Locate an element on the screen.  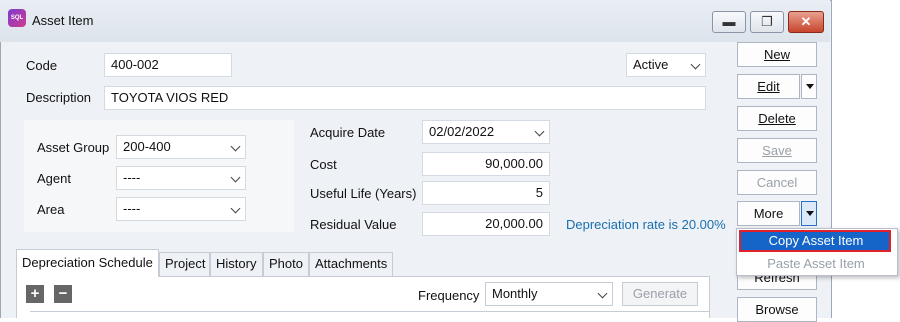
agent-value: ---- is located at coordinates (132, 177).